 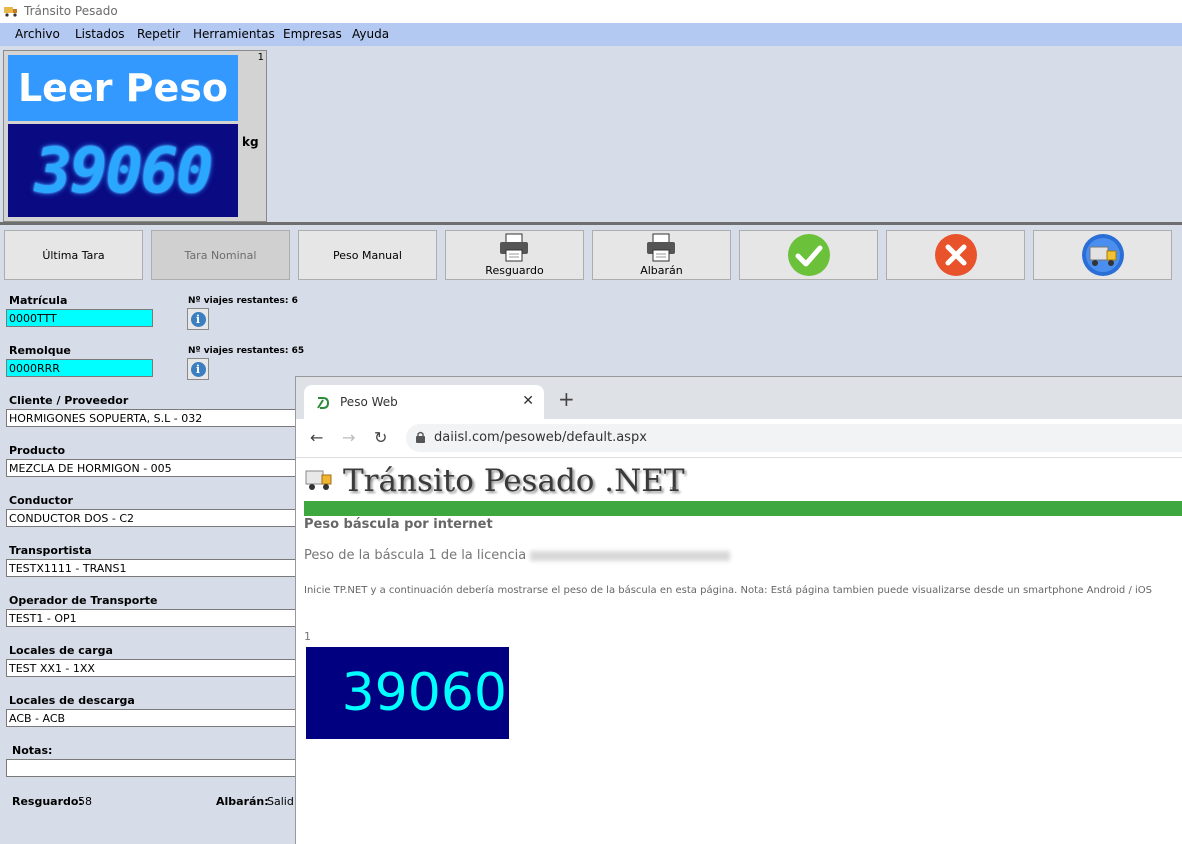 What do you see at coordinates (260, 57) in the screenshot?
I see `scale-index: 1` at bounding box center [260, 57].